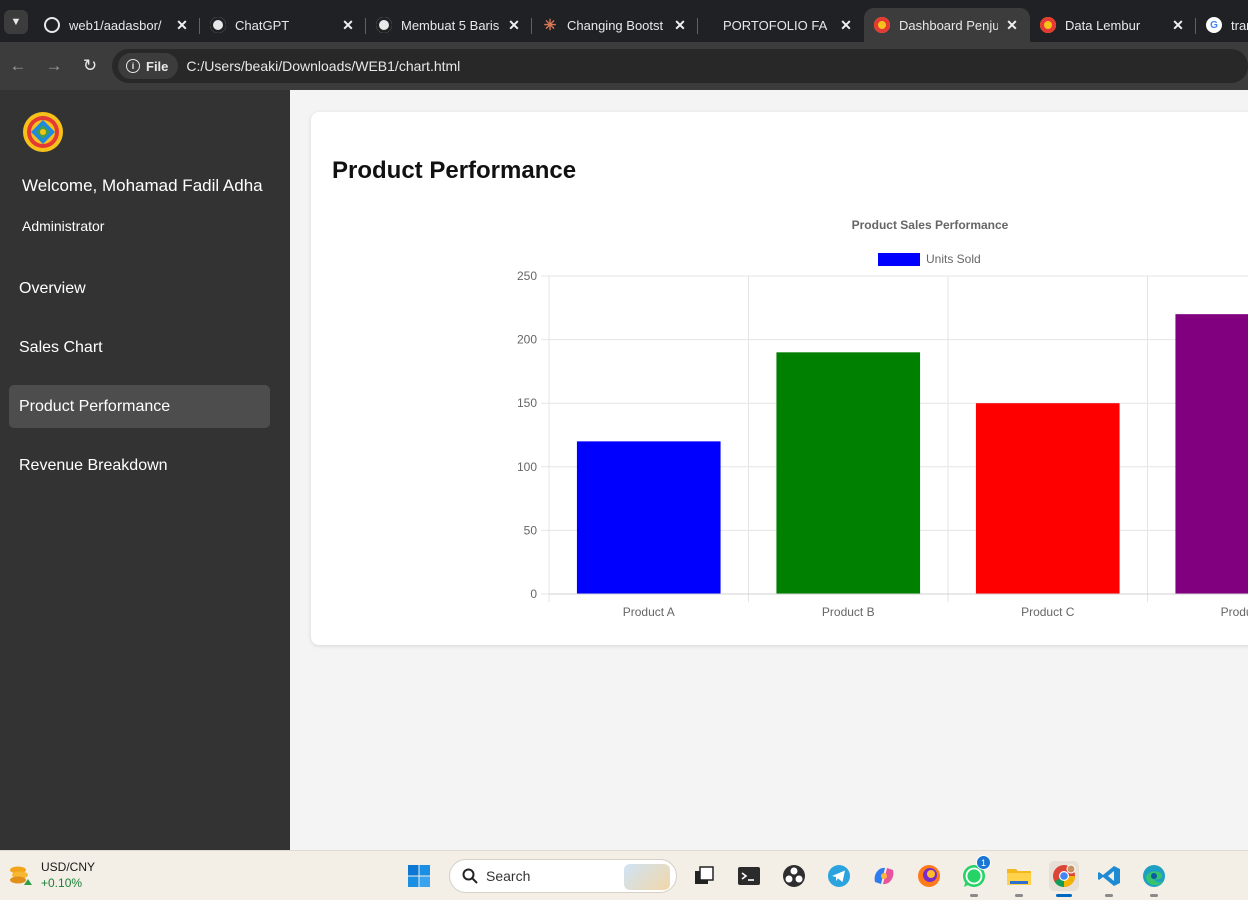 The height and width of the screenshot is (900, 1248). Describe the element at coordinates (18, 66) in the screenshot. I see `back-icon: ←` at that location.